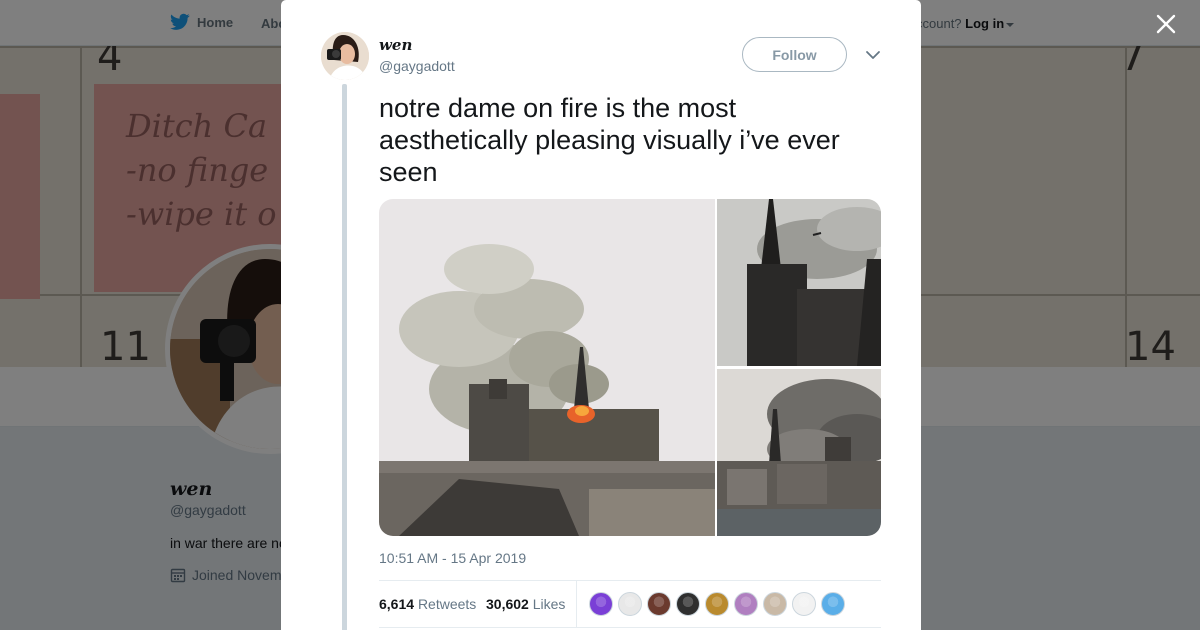 Image resolution: width=1200 pixels, height=630 pixels. I want to click on more-options-button, so click(873, 55).